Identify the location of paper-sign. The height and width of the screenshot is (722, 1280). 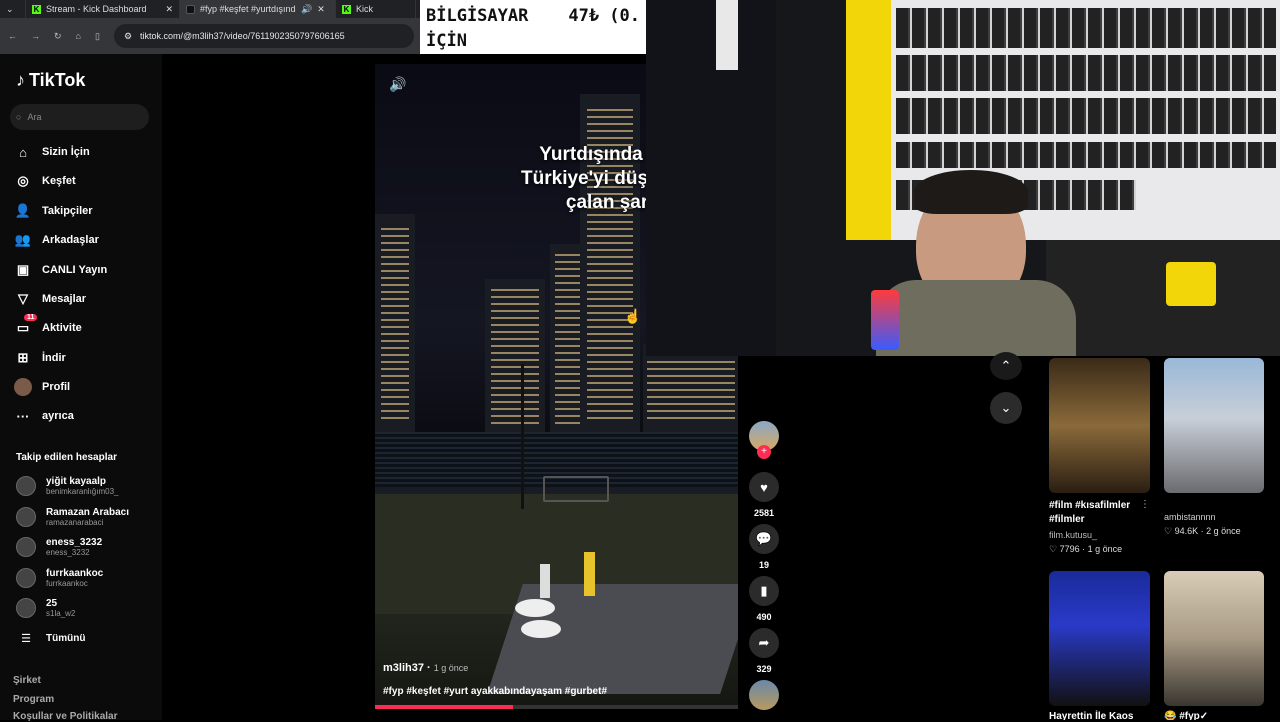
(727, 35).